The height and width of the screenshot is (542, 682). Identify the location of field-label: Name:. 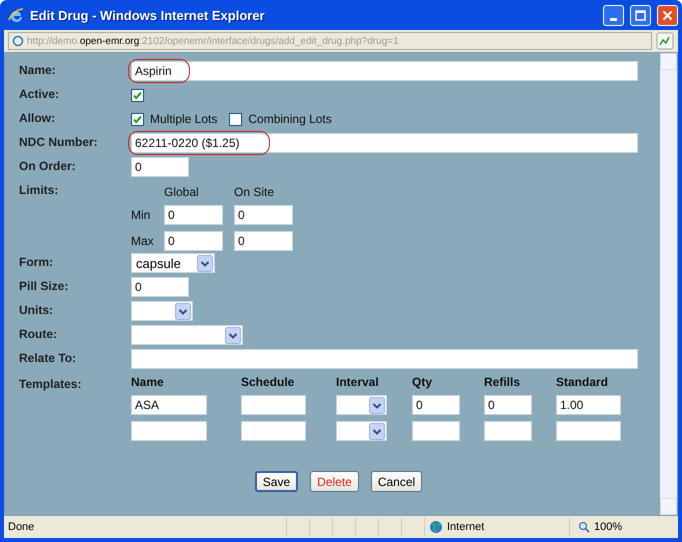
(38, 69).